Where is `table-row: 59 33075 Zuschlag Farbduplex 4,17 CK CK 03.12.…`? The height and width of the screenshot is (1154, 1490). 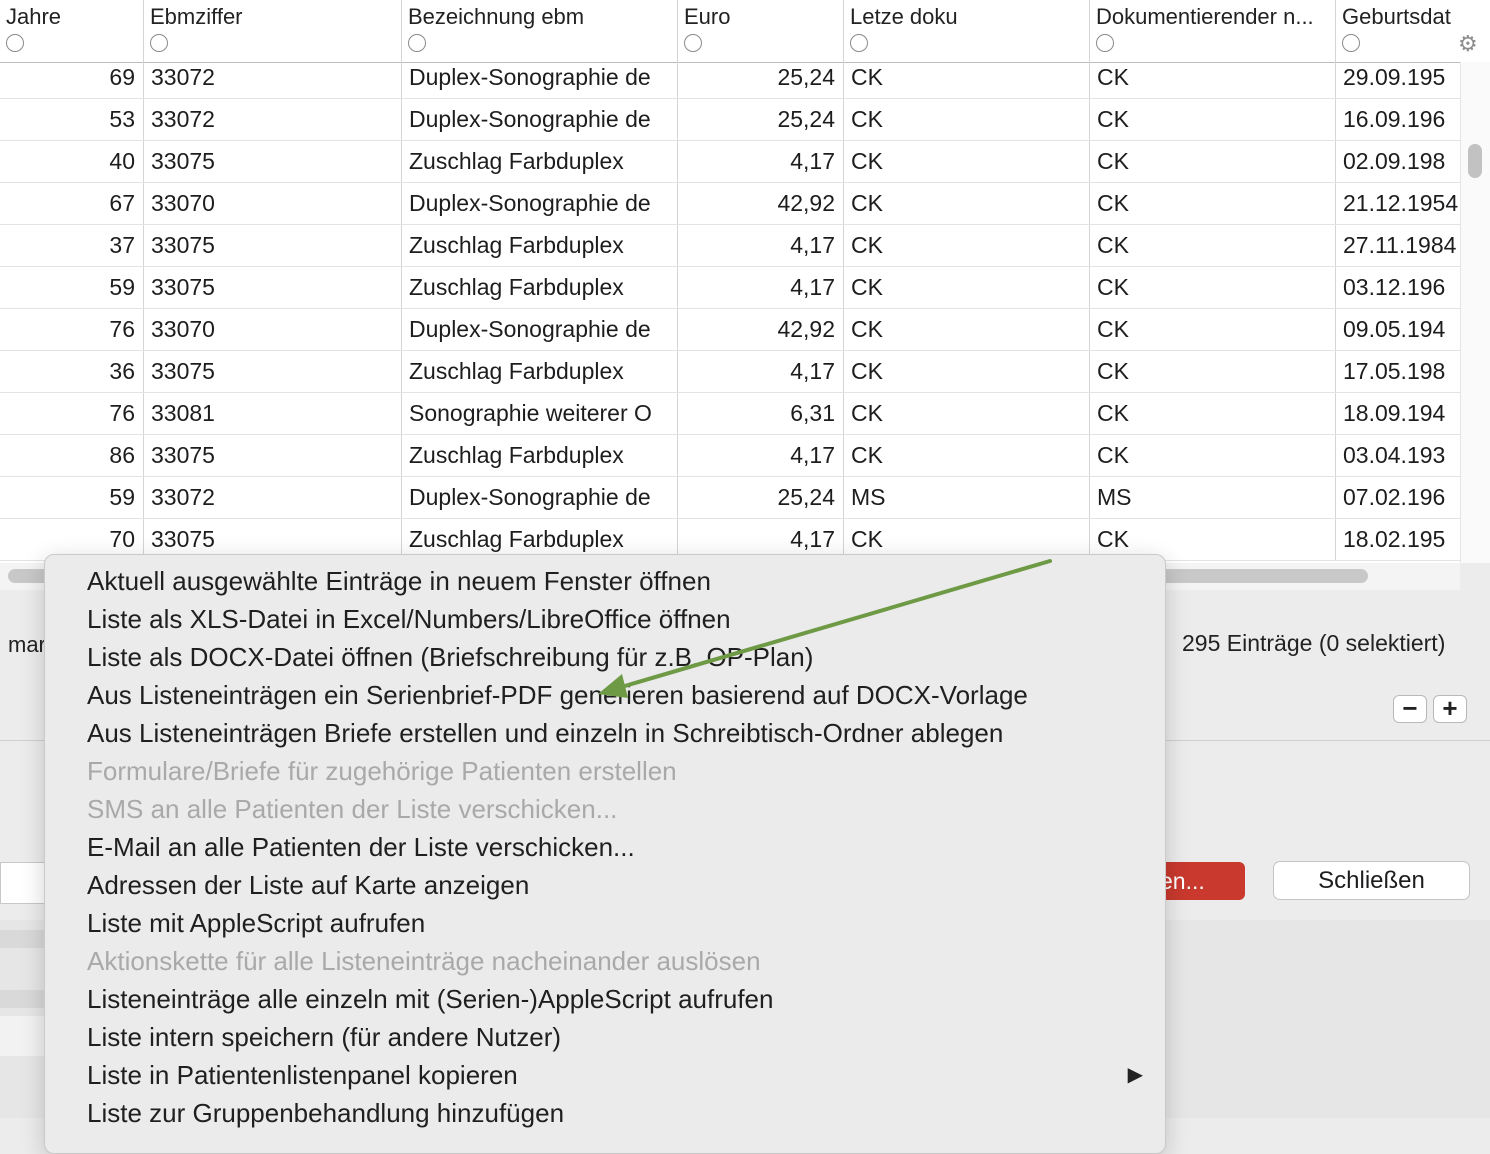 table-row: 59 33075 Zuschlag Farbduplex 4,17 CK CK 03.12.… is located at coordinates (730, 288).